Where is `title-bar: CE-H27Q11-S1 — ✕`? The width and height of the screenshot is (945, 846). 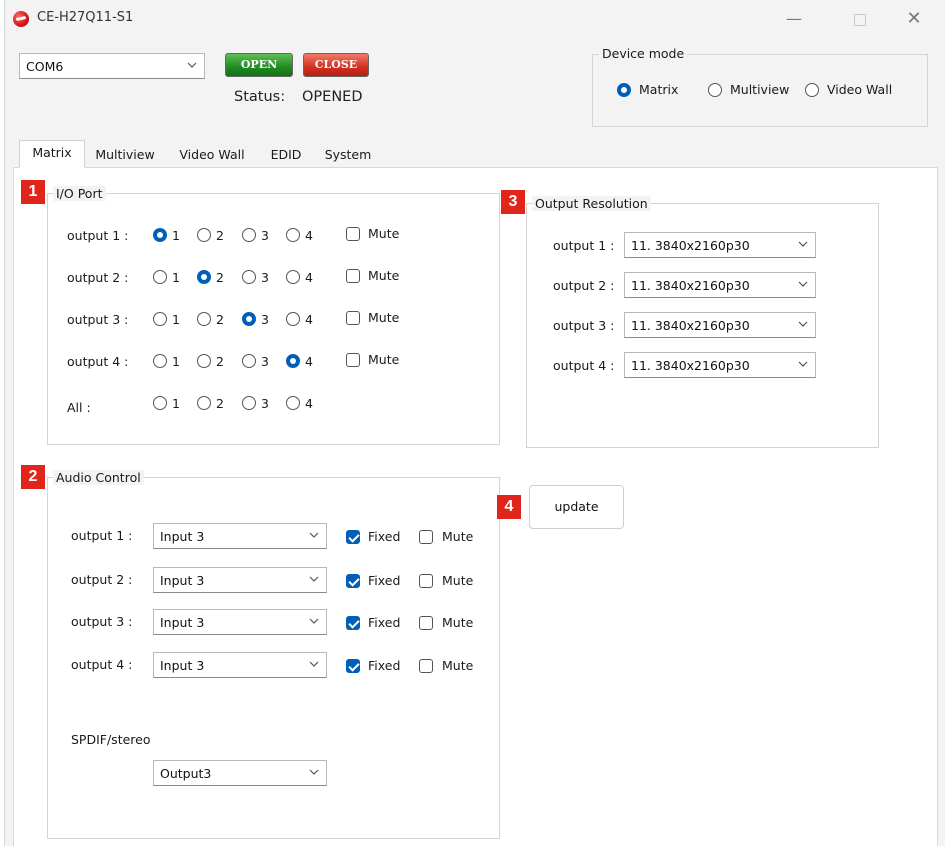
title-bar: CE-H27Q11-S1 — ✕ is located at coordinates (475, 19).